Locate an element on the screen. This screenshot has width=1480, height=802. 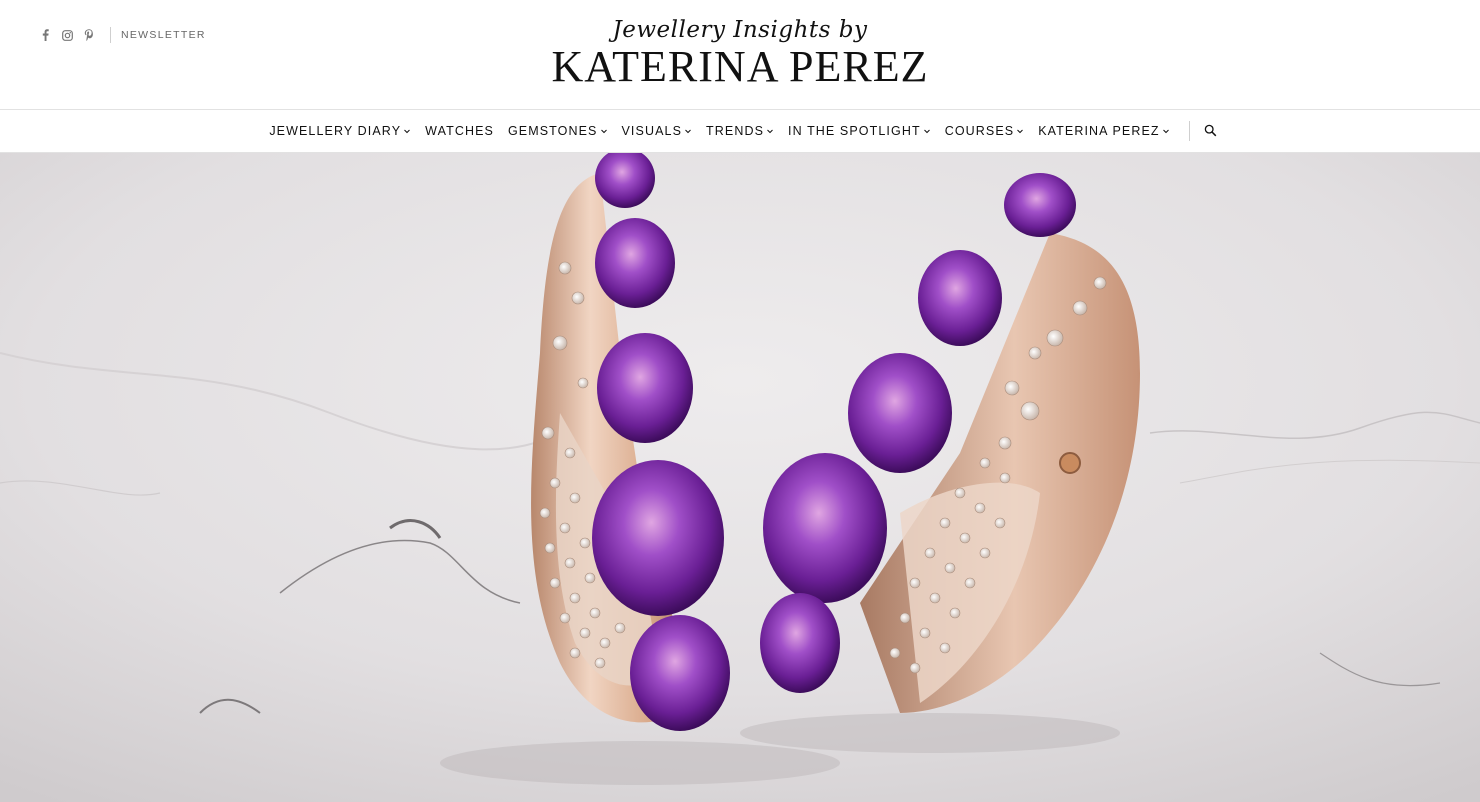
nav-label: IN THE SPOTLIGHT is located at coordinates (854, 131).